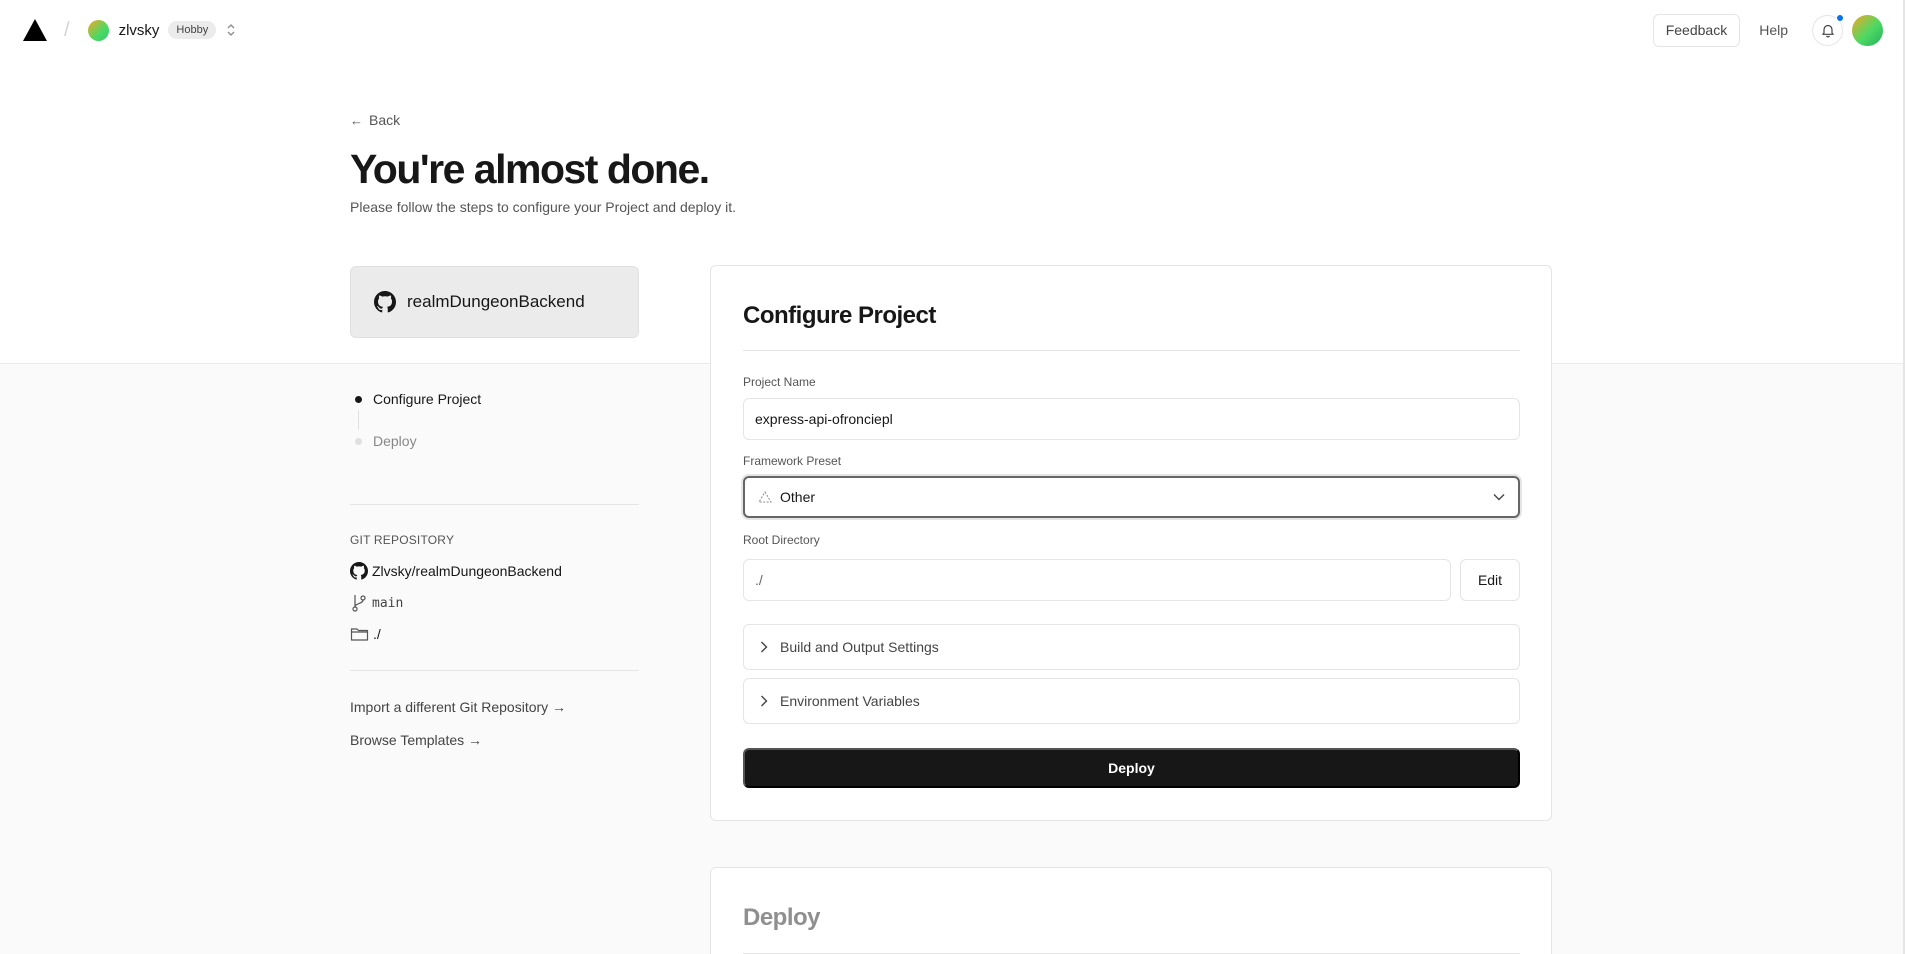 The image size is (1905, 954). Describe the element at coordinates (1499, 497) in the screenshot. I see `chevron-down-icon` at that location.